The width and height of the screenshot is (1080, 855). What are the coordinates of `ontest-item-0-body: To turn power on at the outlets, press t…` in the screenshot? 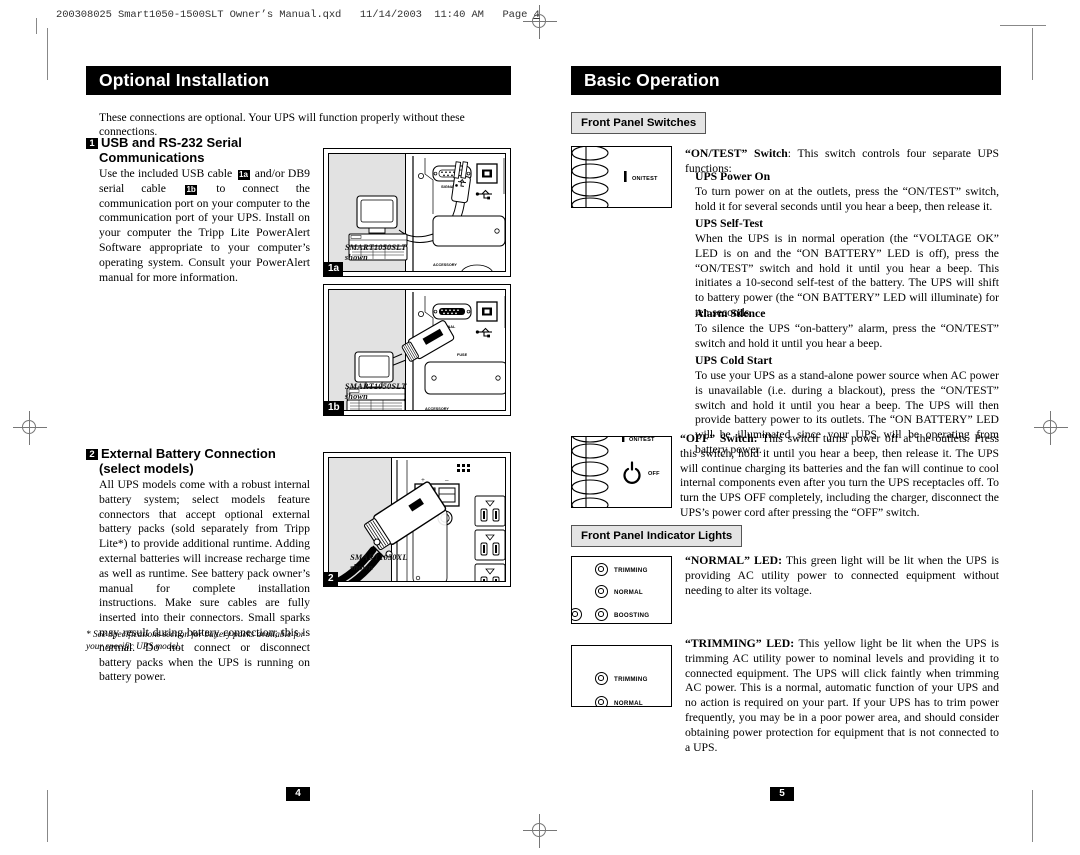 It's located at (847, 199).